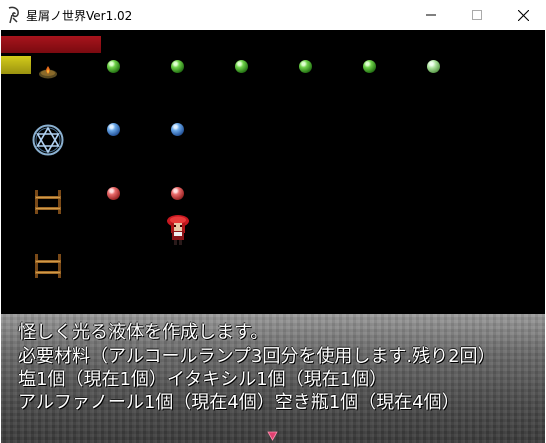  What do you see at coordinates (273, 15) in the screenshot?
I see `title-bar: 星屑ノ世界Ver1.02` at bounding box center [273, 15].